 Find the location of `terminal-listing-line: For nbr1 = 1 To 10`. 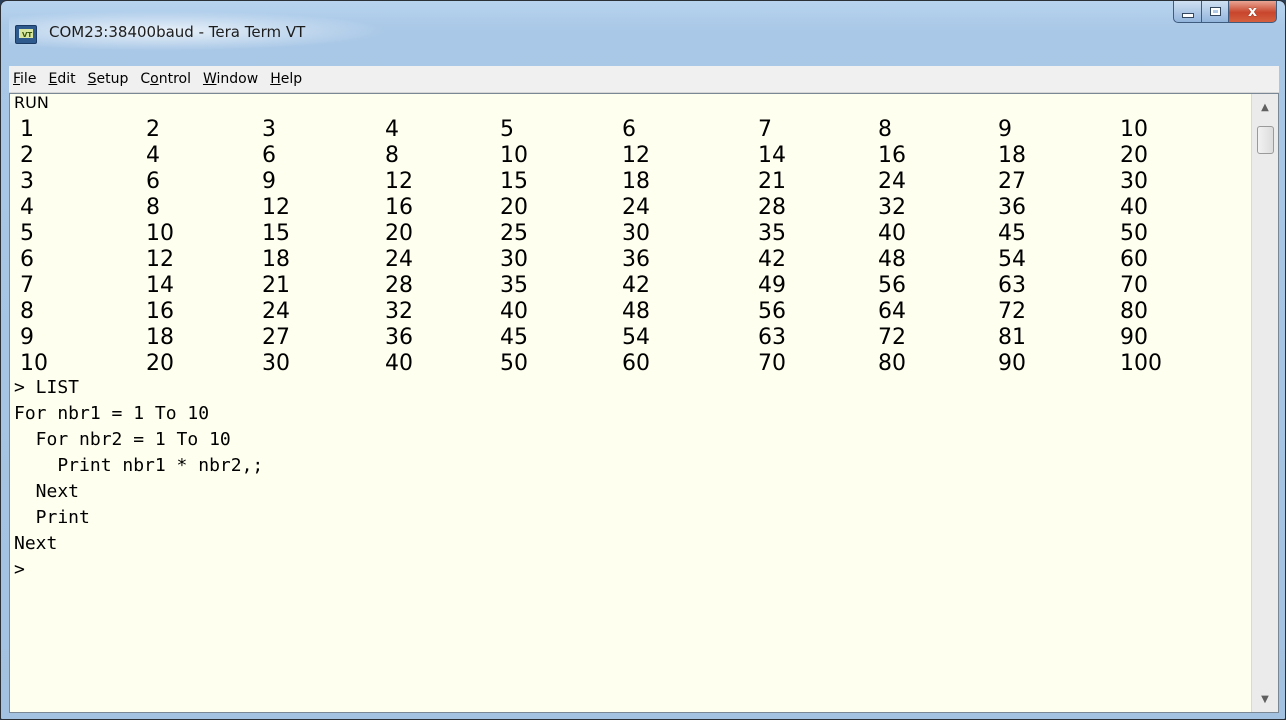

terminal-listing-line: For nbr1 = 1 To 10 is located at coordinates (112, 413).